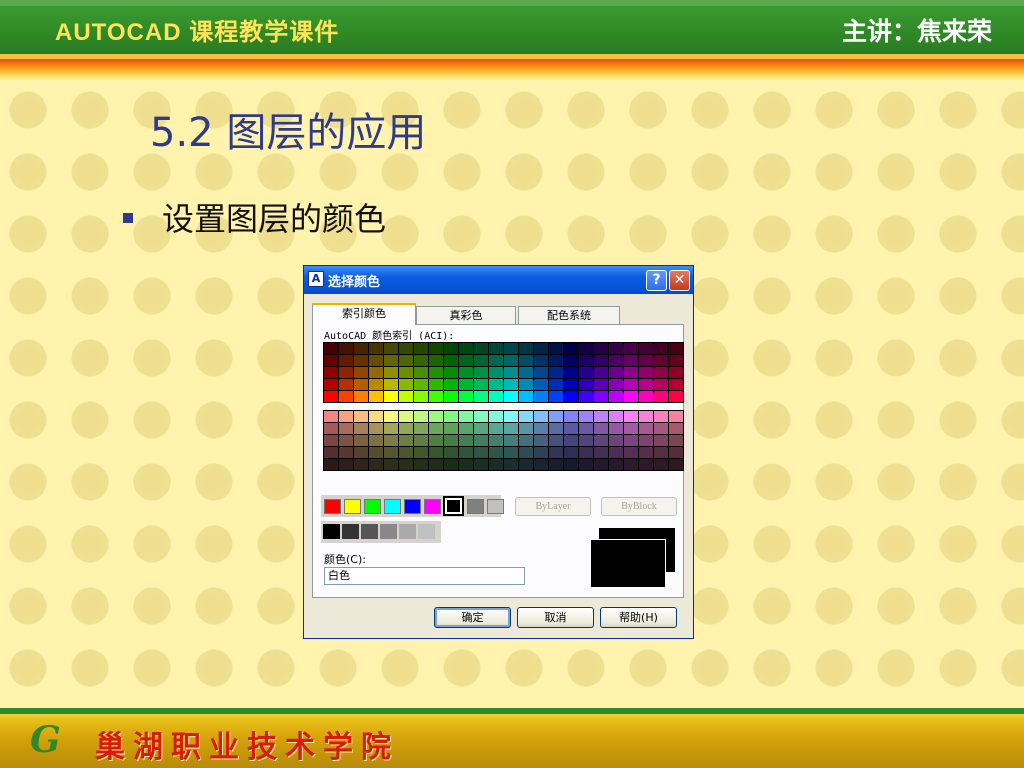 The image size is (1024, 768). I want to click on aci-palette-dark, so click(503, 440).